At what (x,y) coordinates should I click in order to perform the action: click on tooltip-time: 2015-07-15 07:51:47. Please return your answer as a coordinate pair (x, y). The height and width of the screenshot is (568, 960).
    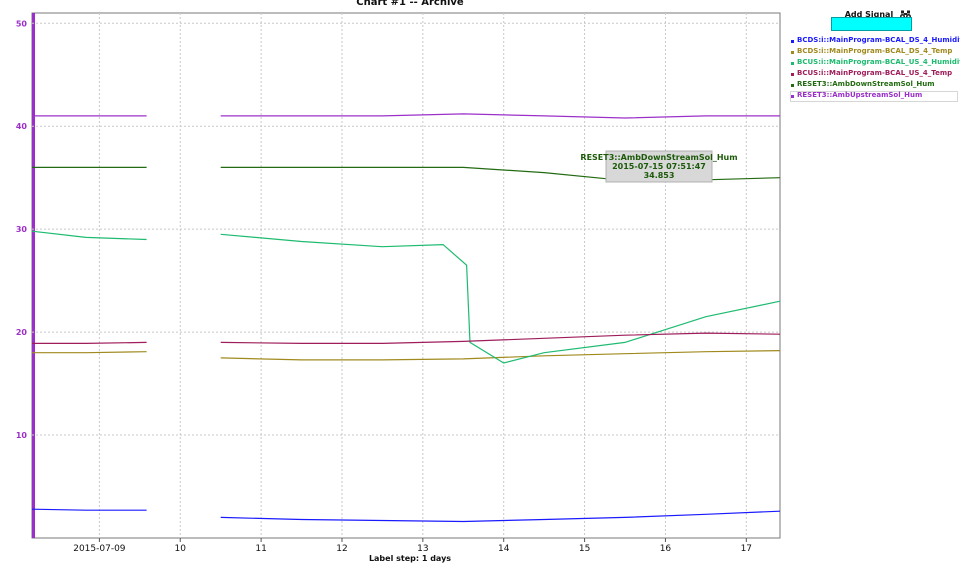
    Looking at the image, I should click on (659, 166).